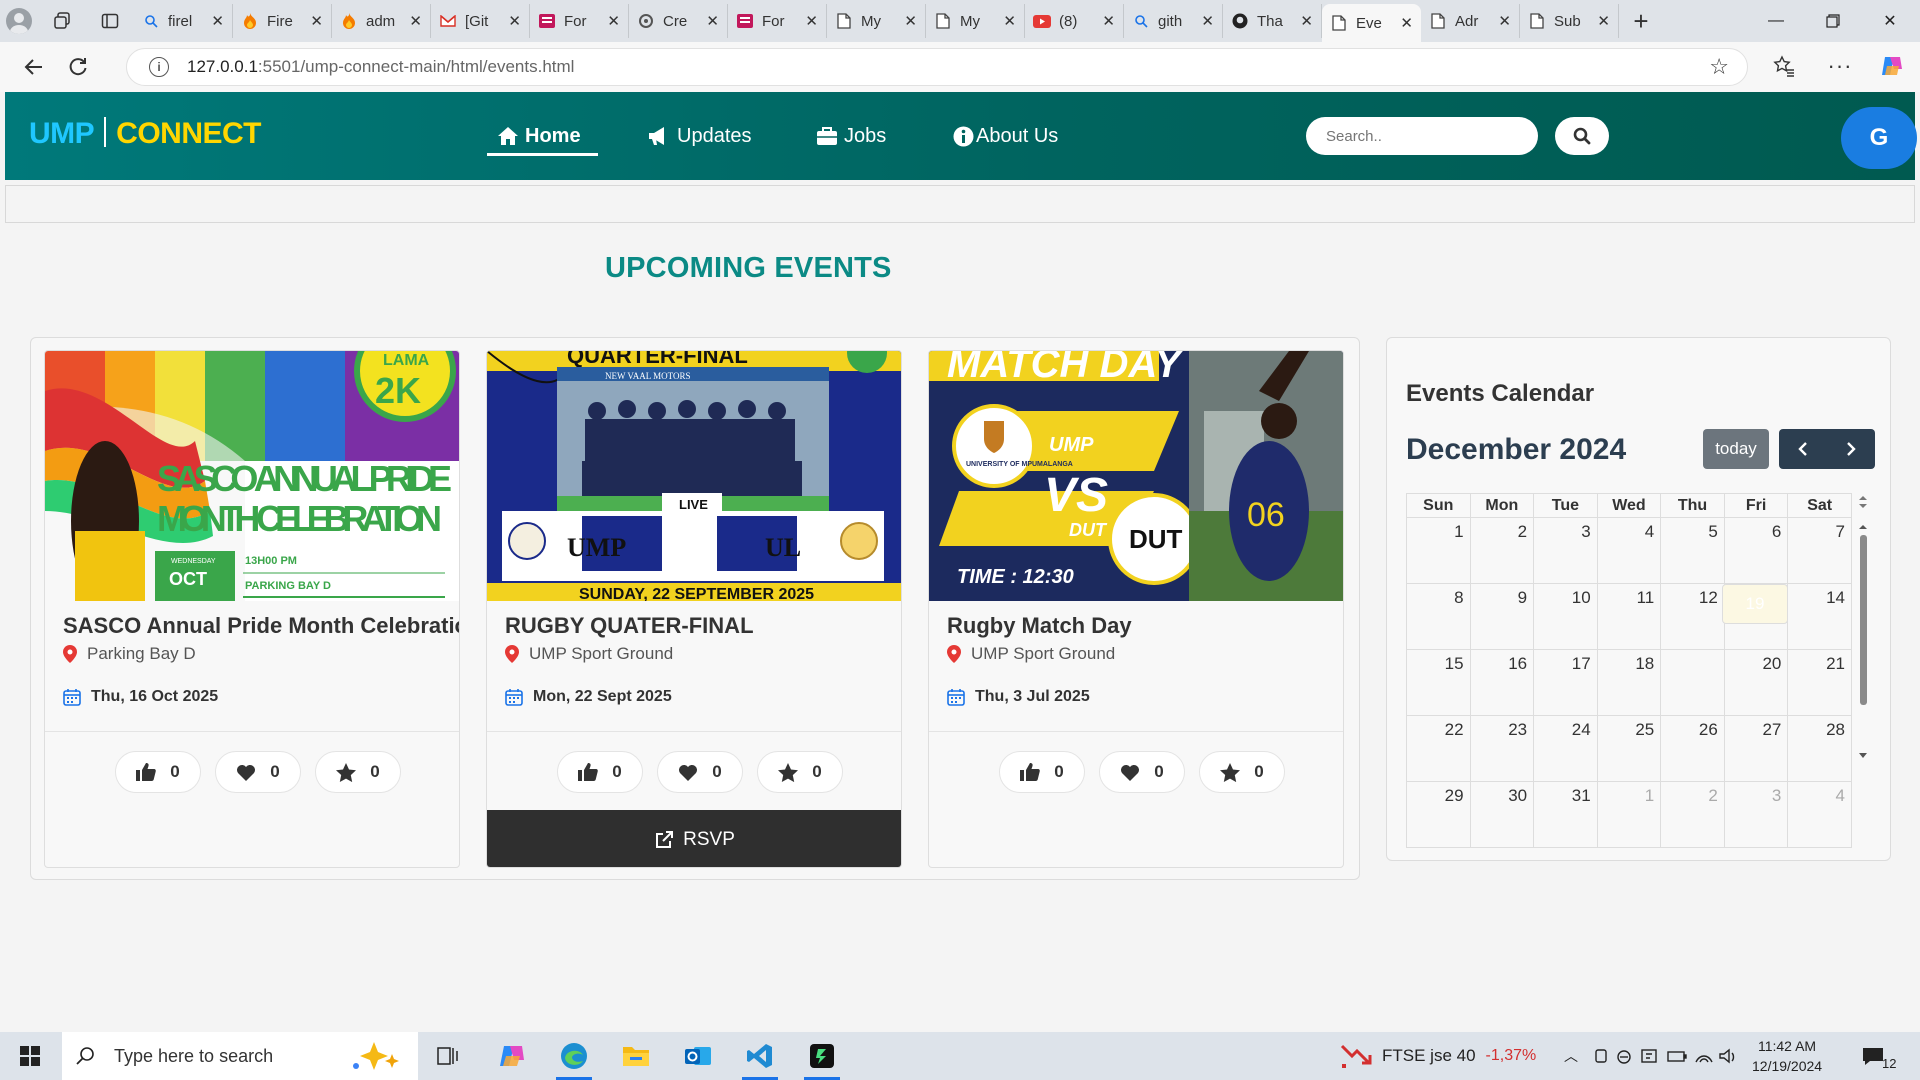  I want to click on calendar-day: 25, so click(1629, 748).